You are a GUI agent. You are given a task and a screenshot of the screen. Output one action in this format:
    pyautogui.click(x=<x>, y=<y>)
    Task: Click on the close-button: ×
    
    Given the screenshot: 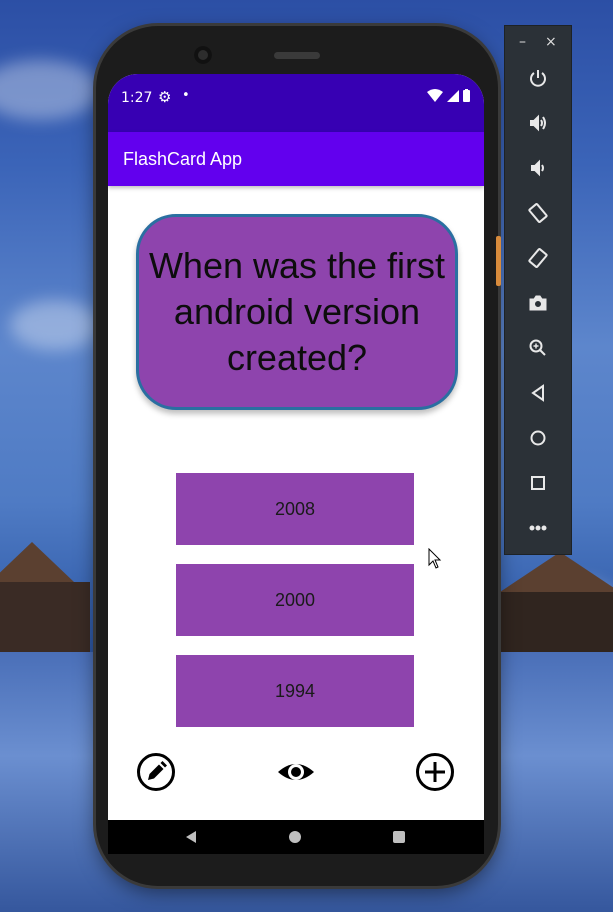 What is the action you would take?
    pyautogui.click(x=551, y=42)
    